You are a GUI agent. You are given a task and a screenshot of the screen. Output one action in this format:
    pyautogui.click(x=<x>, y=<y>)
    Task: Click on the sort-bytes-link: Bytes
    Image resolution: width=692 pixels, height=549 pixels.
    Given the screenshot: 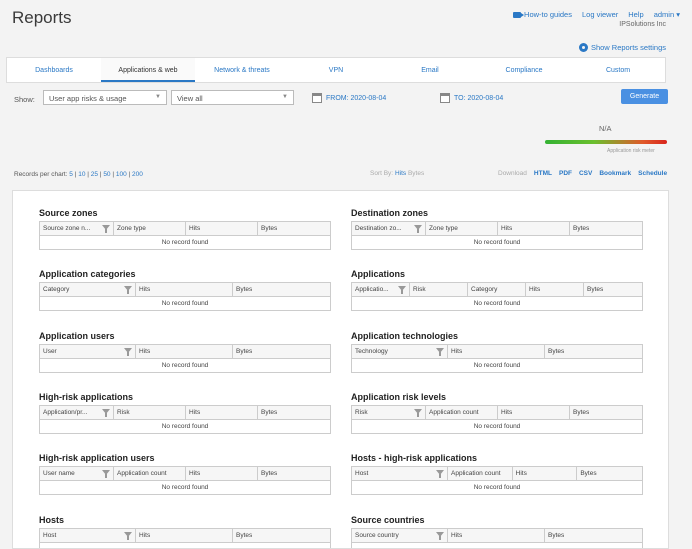 What is the action you would take?
    pyautogui.click(x=416, y=173)
    